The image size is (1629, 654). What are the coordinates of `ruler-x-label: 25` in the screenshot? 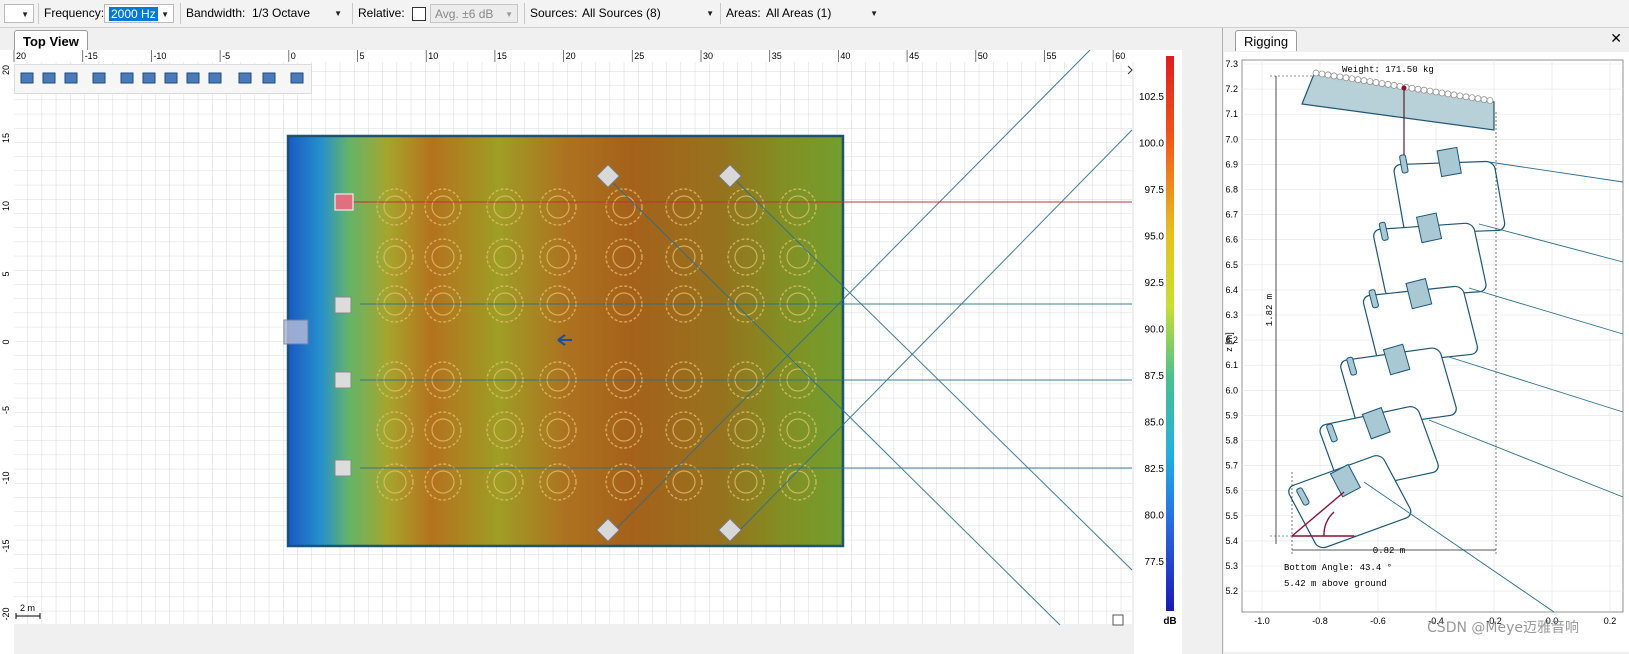 It's located at (639, 56).